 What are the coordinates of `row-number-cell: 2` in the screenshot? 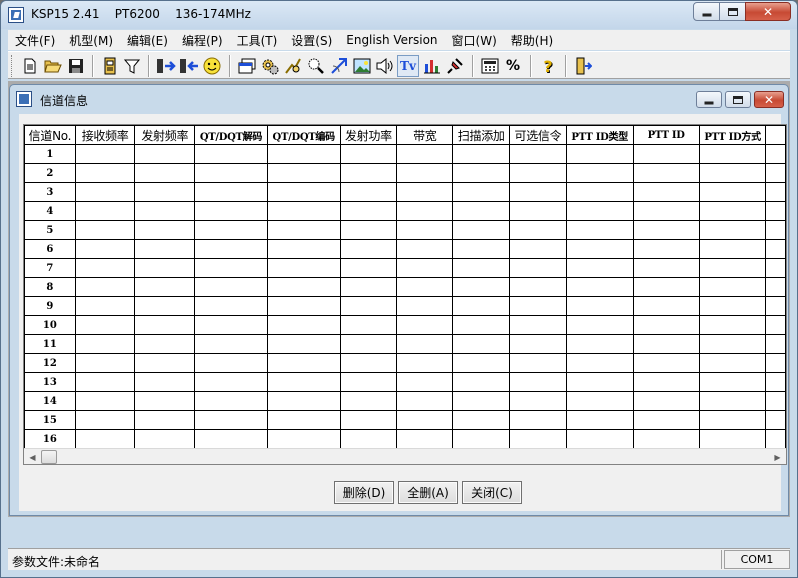 It's located at (50, 173).